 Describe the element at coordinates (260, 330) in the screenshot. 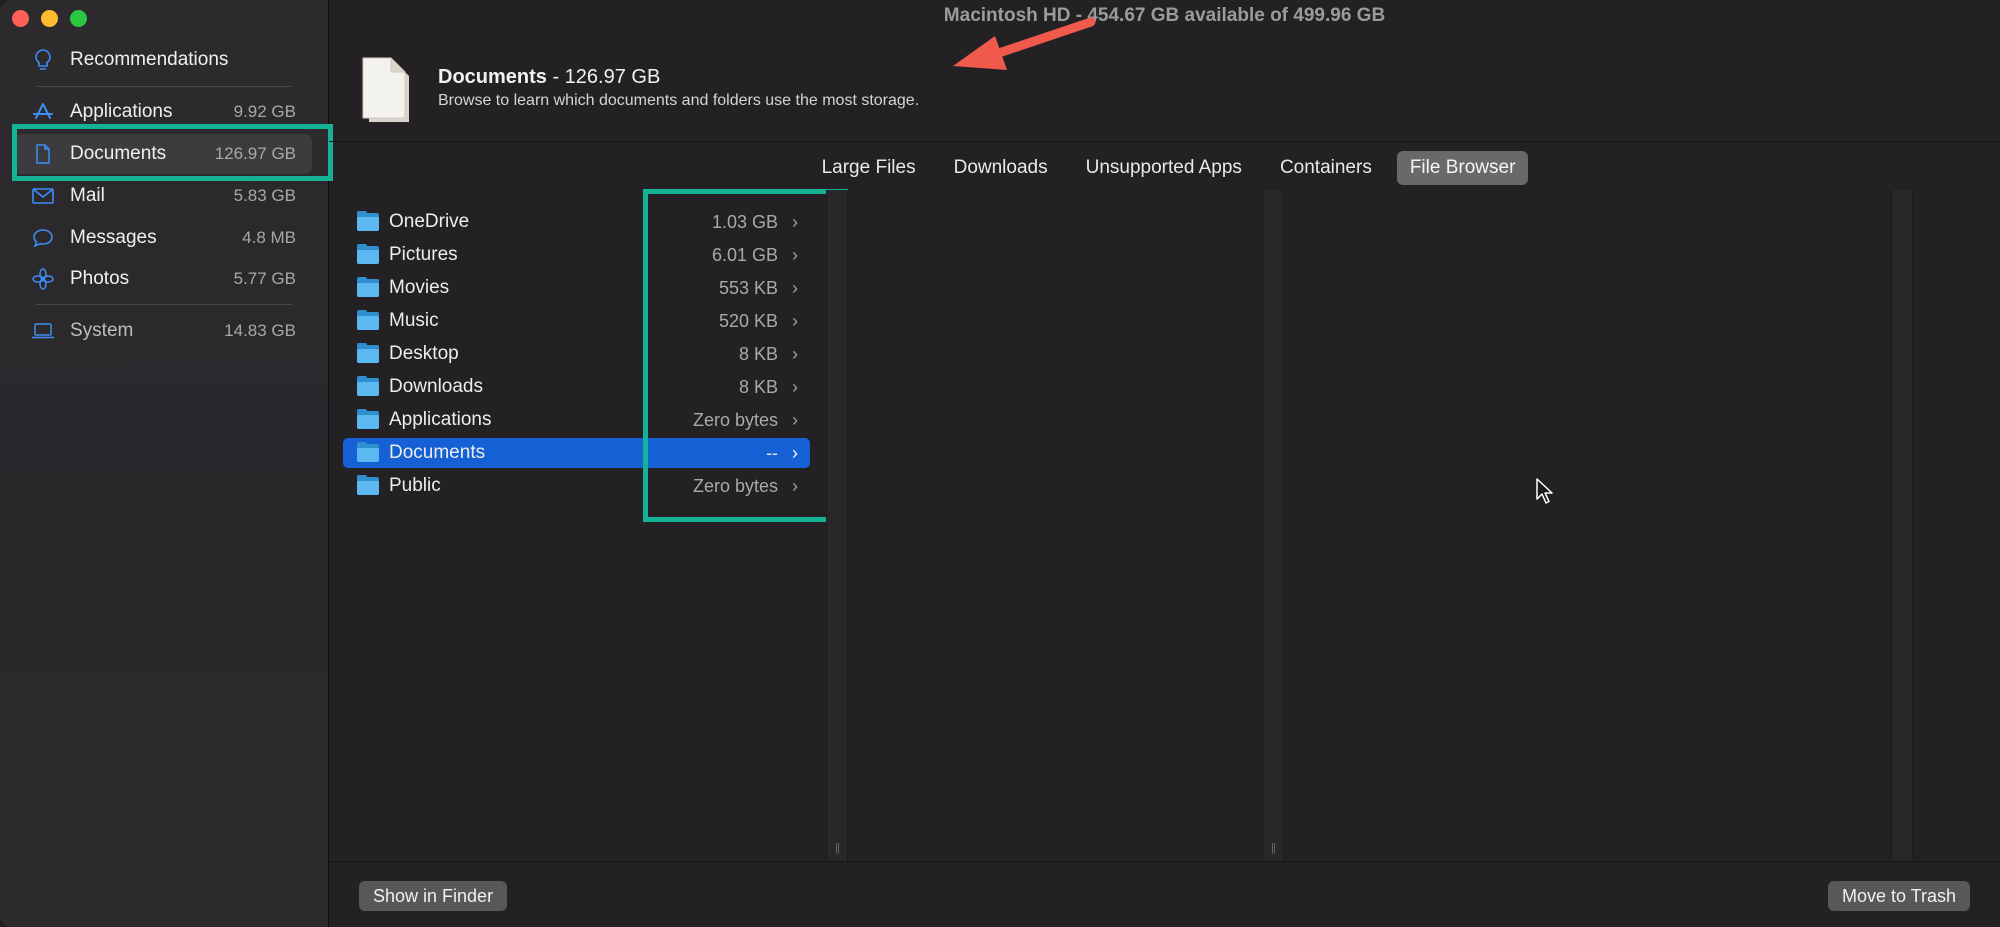

I see `sidebar-item-size: 14.83 GB` at that location.